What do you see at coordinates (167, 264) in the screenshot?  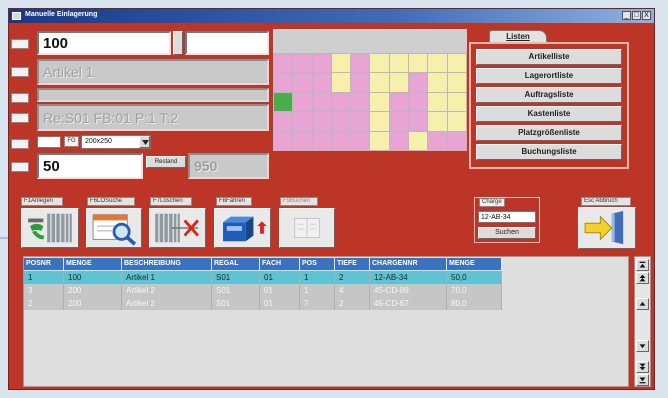 I see `table-header-cell: BESCHREIBUNG` at bounding box center [167, 264].